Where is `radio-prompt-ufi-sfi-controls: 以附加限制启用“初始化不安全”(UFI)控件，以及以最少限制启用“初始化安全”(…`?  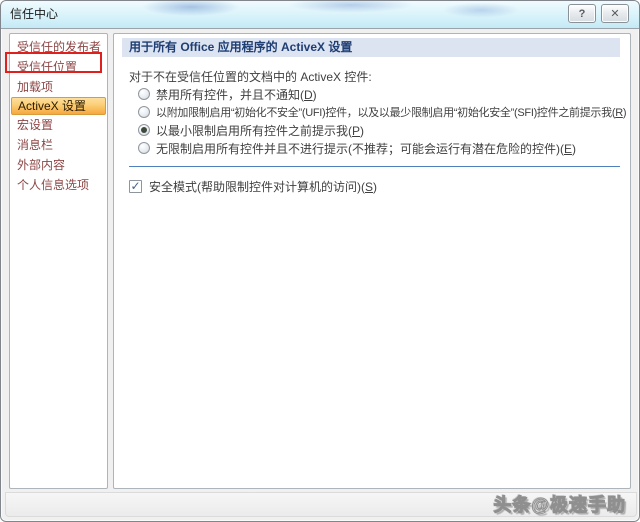 radio-prompt-ufi-sfi-controls: 以附加限制启用“初始化不安全”(UFI)控件，以及以最少限制启用“初始化安全”(… is located at coordinates (384, 112).